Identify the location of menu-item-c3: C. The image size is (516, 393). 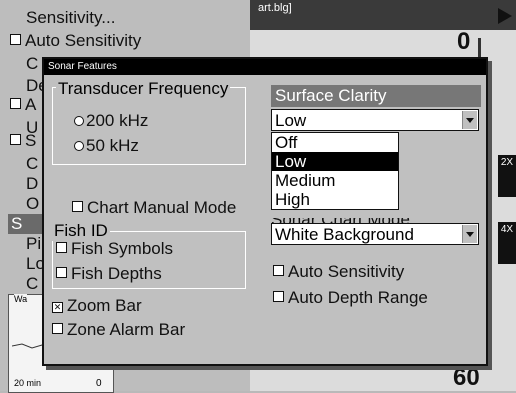
(32, 284).